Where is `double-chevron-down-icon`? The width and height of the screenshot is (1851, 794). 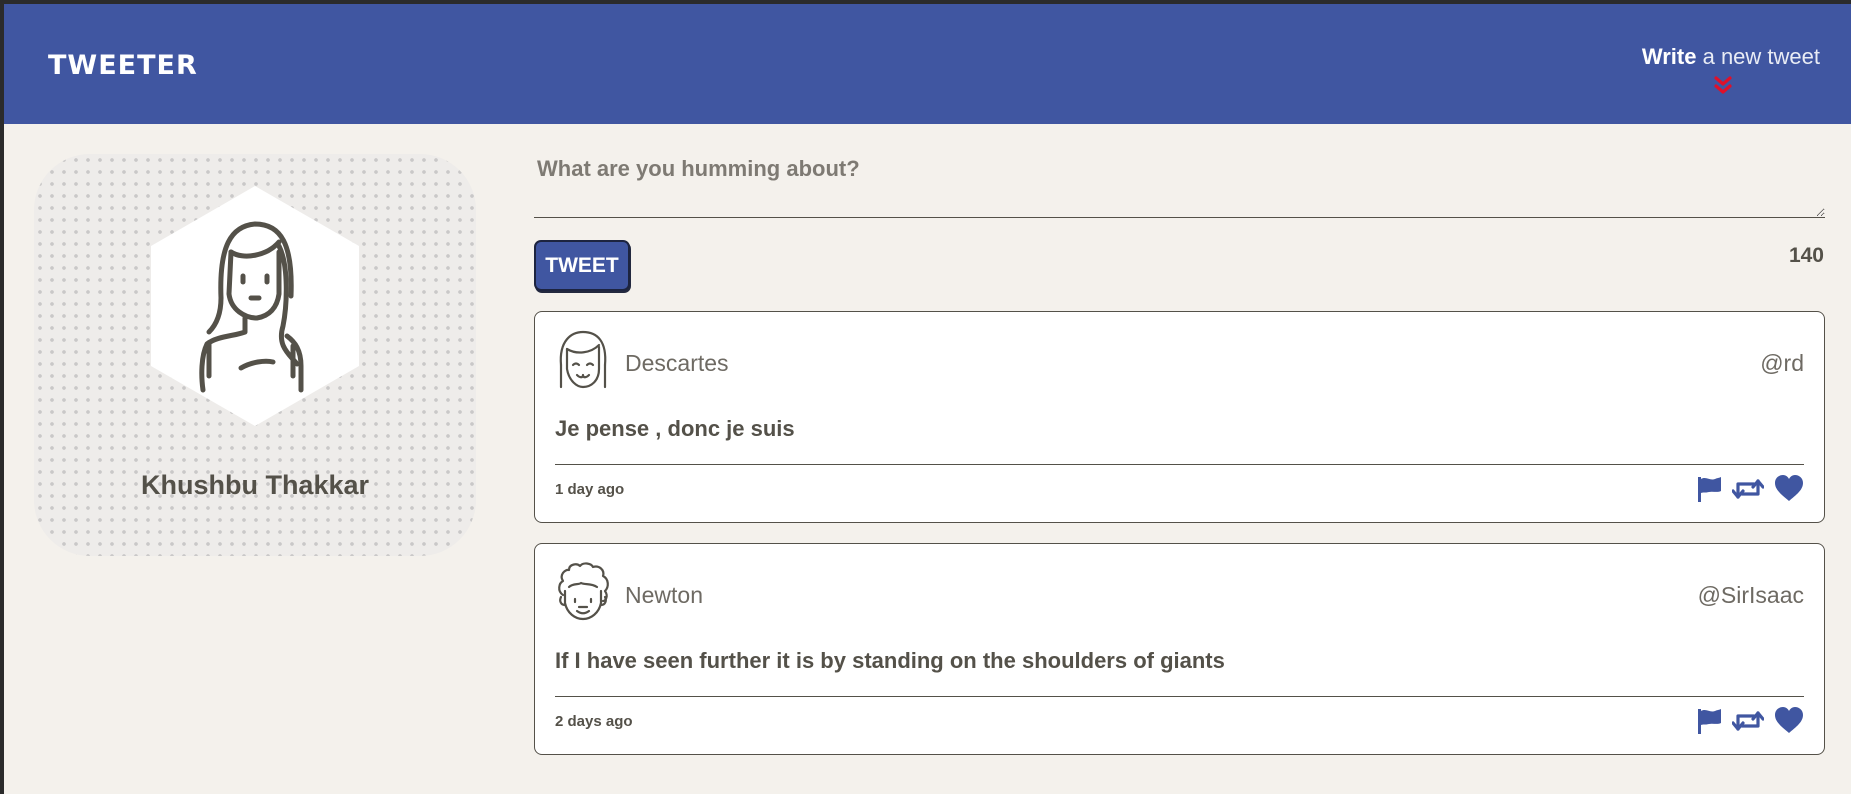
double-chevron-down-icon is located at coordinates (1723, 85).